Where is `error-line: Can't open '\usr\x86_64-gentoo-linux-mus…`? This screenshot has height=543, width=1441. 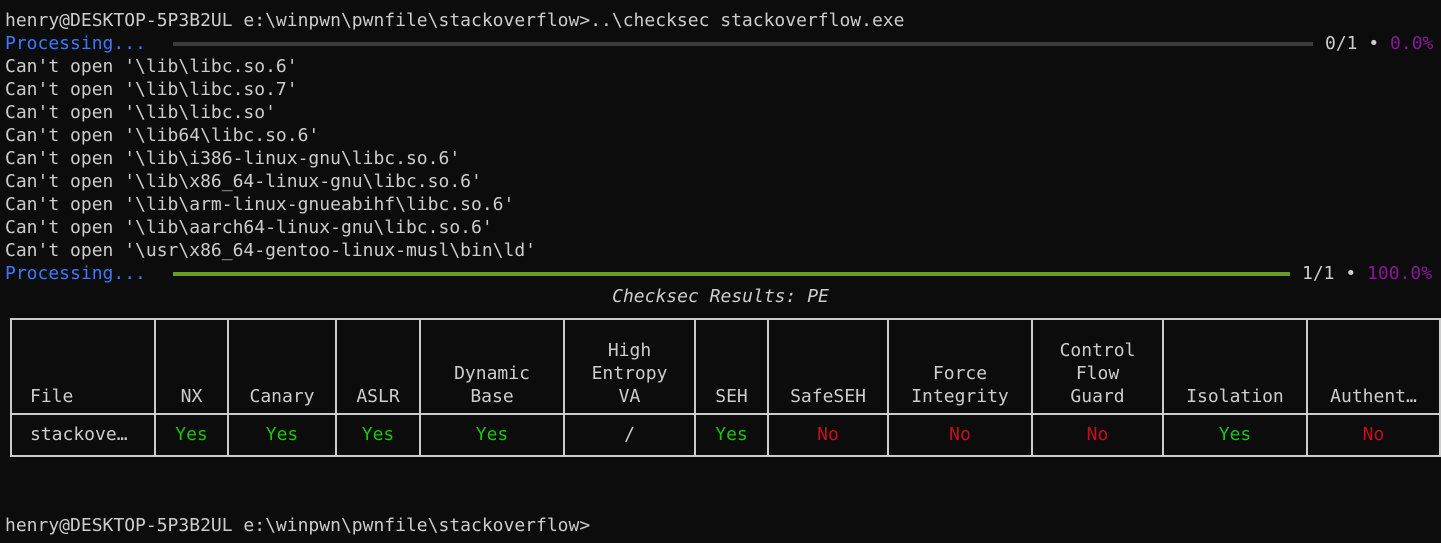 error-line: Can't open '\usr\x86_64-gentoo-linux-mus… is located at coordinates (271, 250).